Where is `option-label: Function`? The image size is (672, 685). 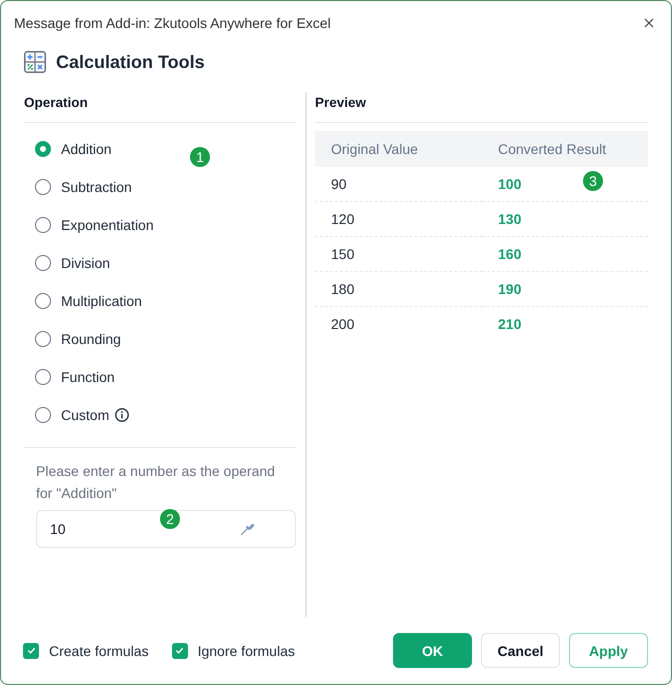 option-label: Function is located at coordinates (88, 377).